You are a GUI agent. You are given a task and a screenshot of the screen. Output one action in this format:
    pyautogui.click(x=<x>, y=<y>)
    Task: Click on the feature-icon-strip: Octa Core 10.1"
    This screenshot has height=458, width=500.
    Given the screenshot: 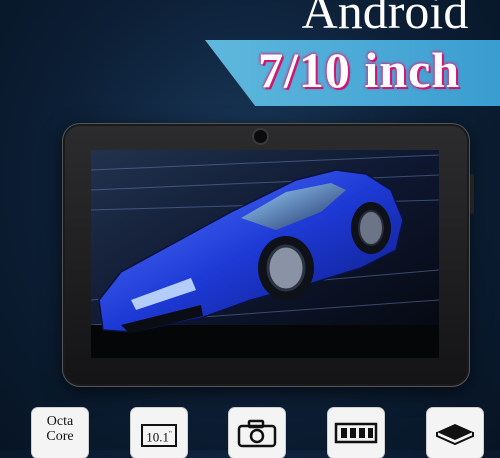 What is the action you would take?
    pyautogui.click(x=250, y=433)
    